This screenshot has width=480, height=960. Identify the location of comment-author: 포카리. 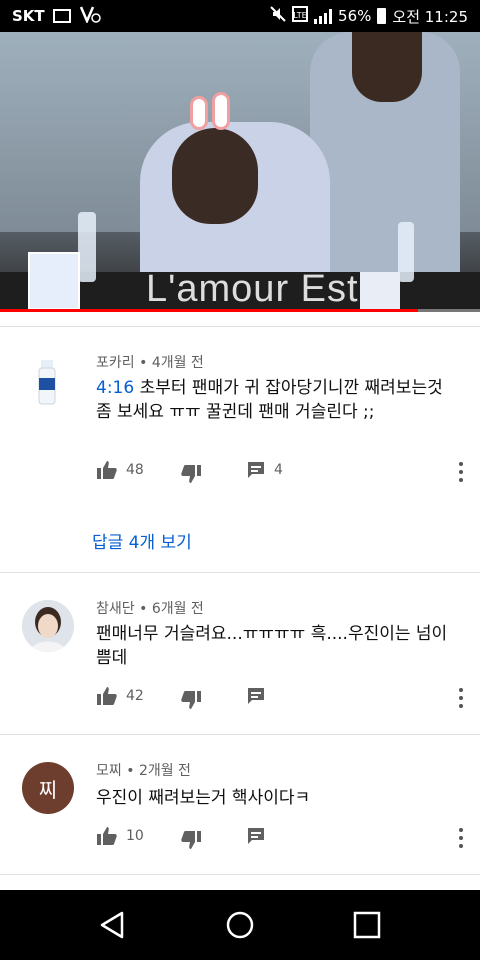
(115, 363).